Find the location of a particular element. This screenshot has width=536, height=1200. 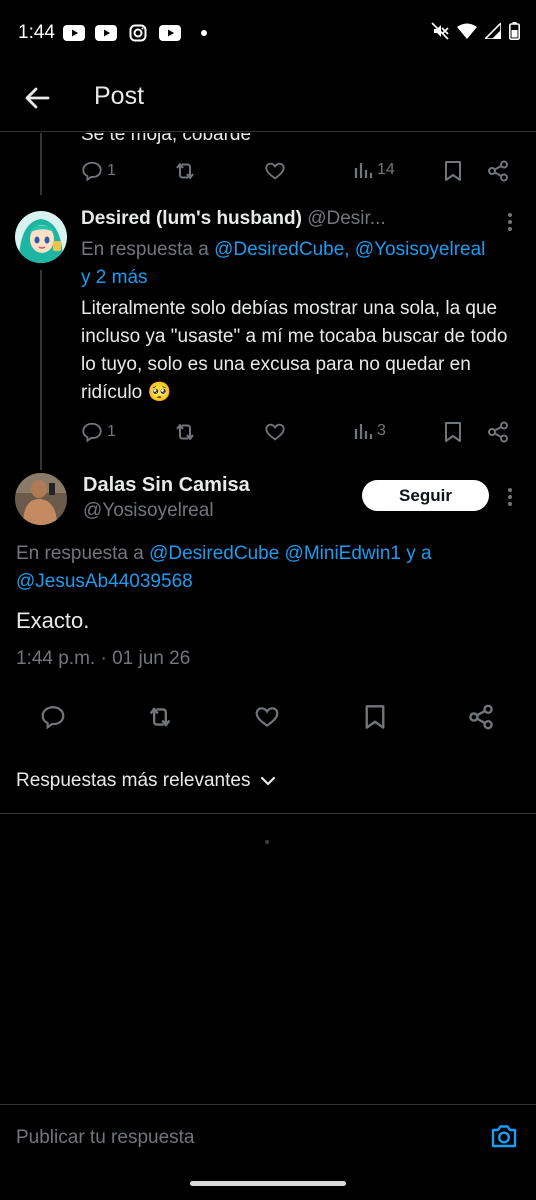

camera-button is located at coordinates (504, 1136).